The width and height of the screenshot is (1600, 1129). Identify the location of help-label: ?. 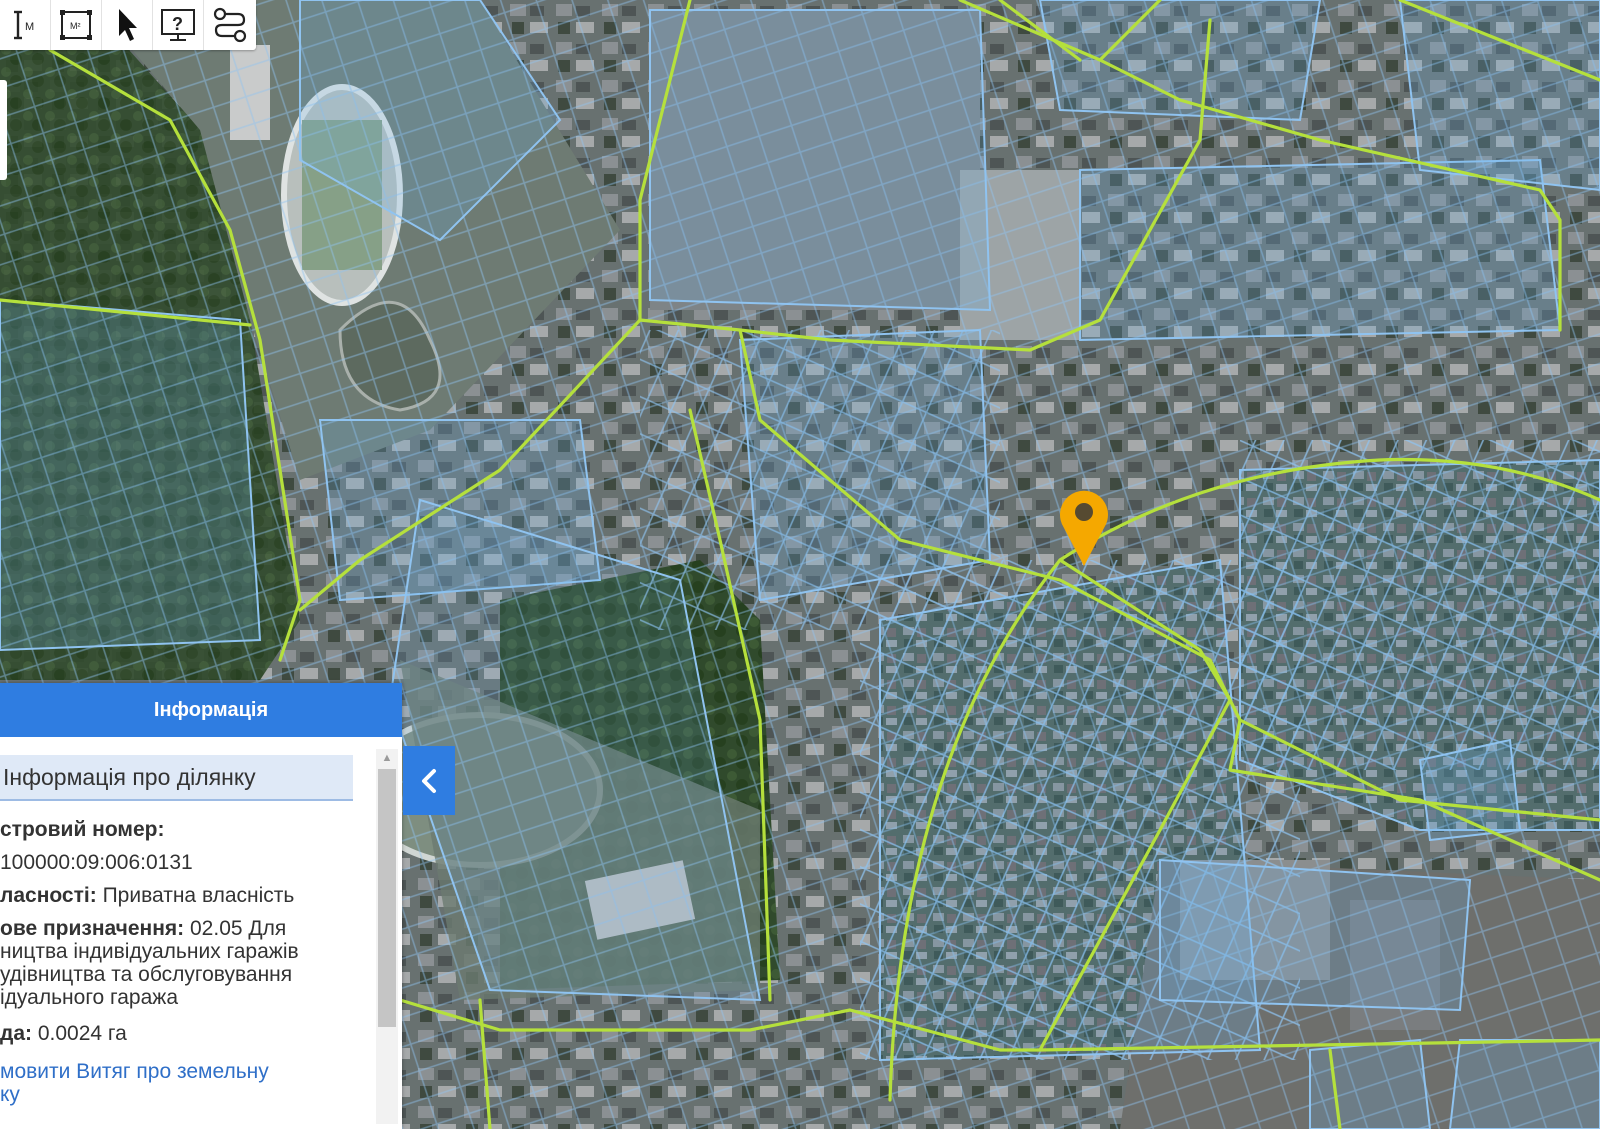
(177, 24).